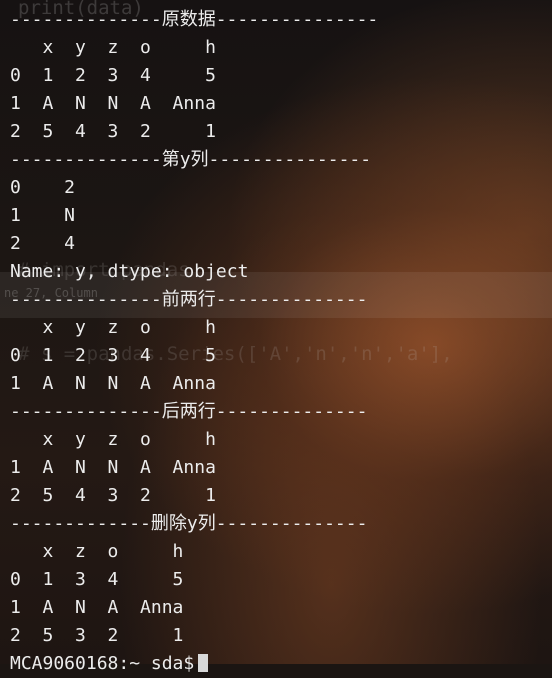 The image size is (552, 678). I want to click on section-header: --------------原数据---------------, so click(194, 19).